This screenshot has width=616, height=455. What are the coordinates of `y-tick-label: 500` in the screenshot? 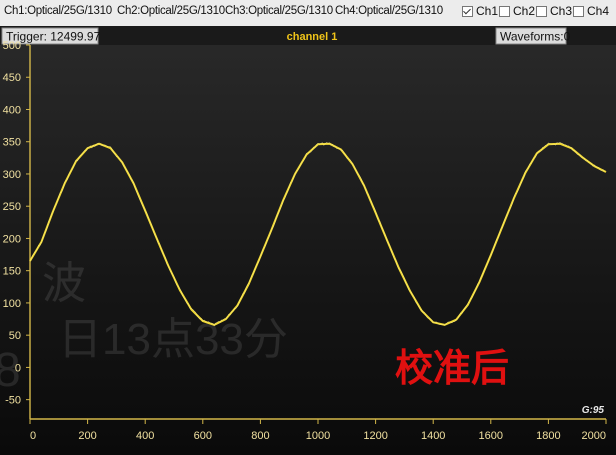 It's located at (12, 46).